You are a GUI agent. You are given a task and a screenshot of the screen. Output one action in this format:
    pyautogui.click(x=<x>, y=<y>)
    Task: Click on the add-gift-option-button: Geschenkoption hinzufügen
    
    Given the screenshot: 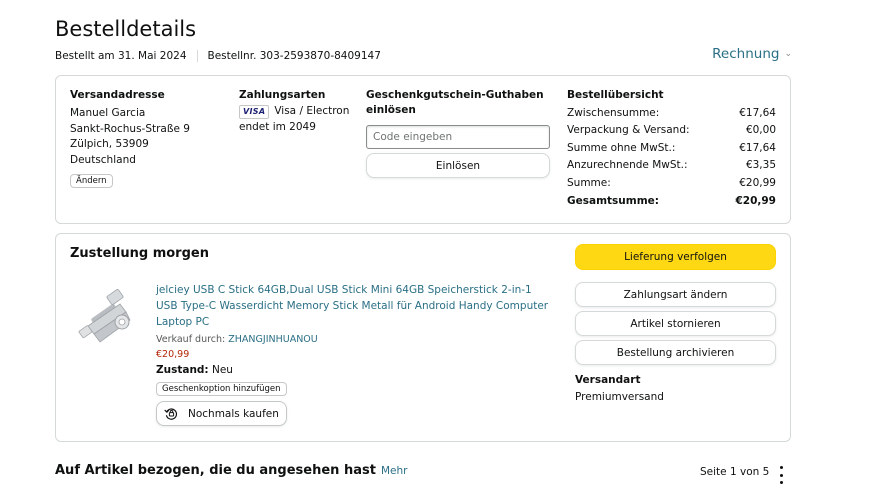 What is the action you would take?
    pyautogui.click(x=221, y=389)
    